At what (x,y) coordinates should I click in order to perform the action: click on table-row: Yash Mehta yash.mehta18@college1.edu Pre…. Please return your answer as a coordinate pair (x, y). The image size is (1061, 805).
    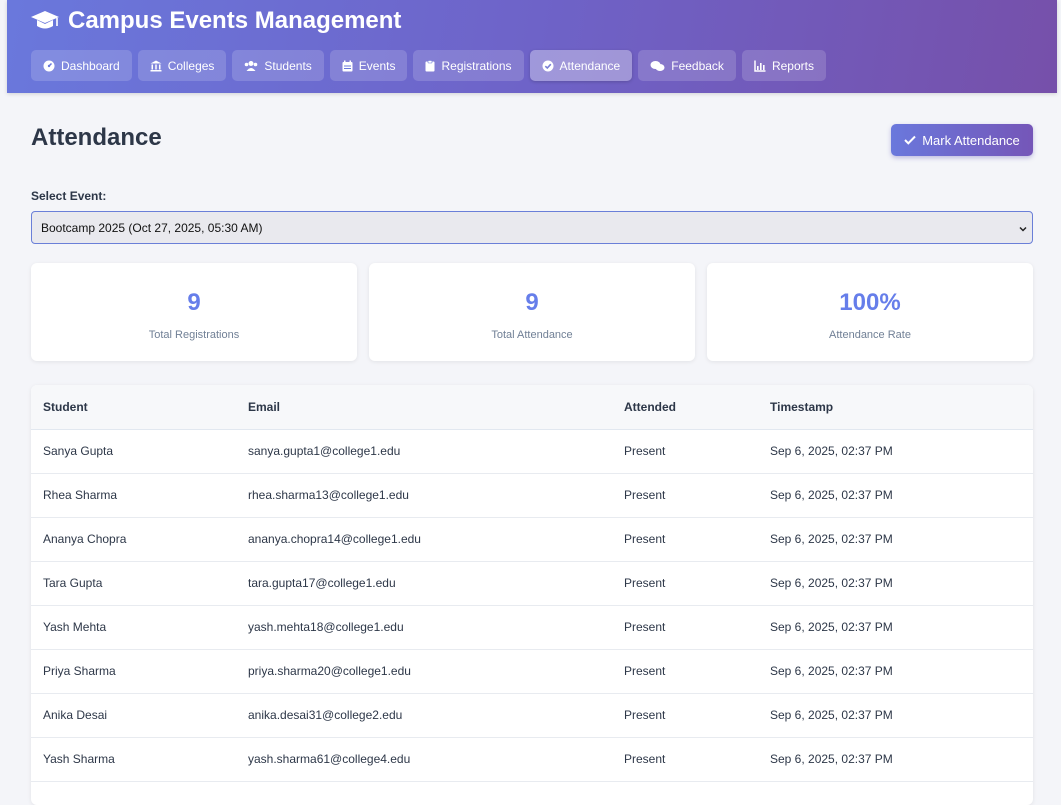
    Looking at the image, I should click on (532, 627).